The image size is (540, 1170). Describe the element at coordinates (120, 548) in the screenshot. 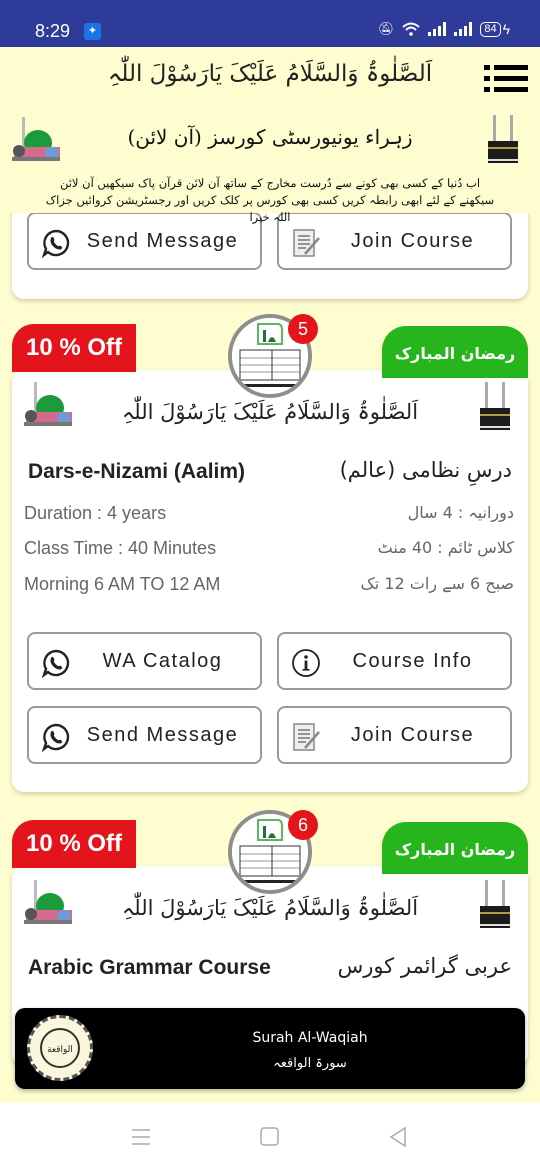

I see `course-class-time: Class Time : 40 Minutes` at that location.